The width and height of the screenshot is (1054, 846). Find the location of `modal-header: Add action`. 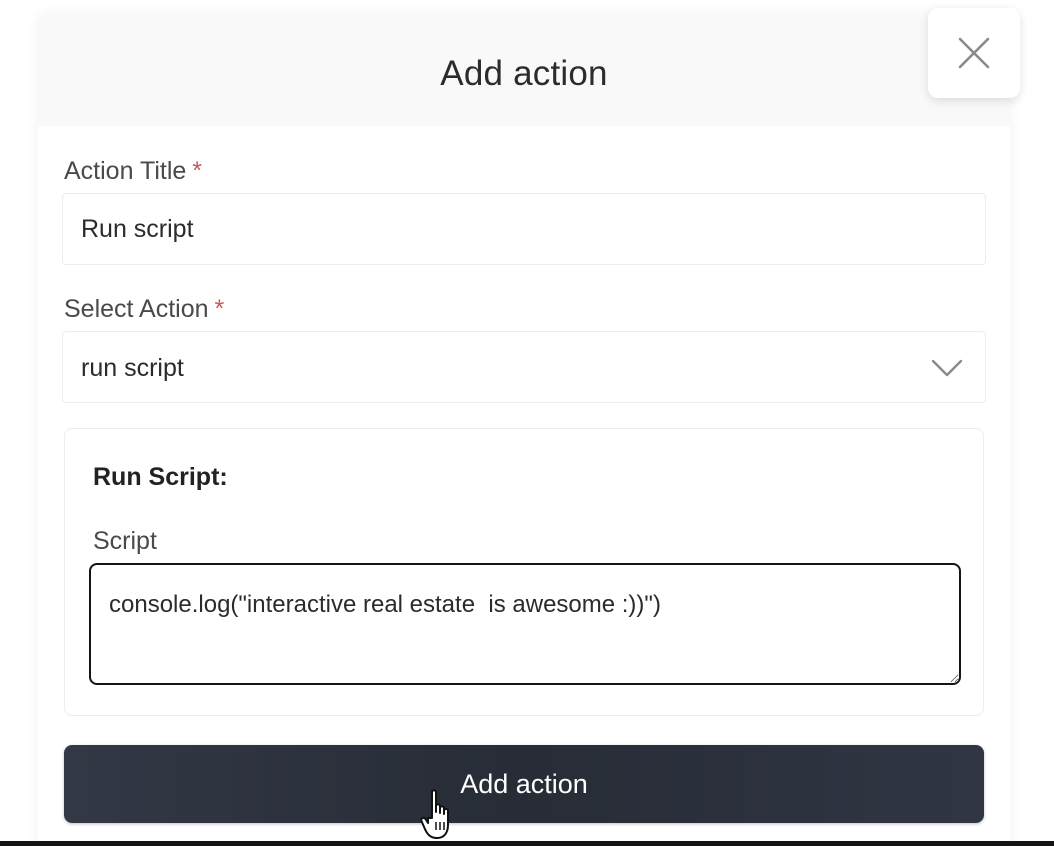

modal-header: Add action is located at coordinates (524, 70).